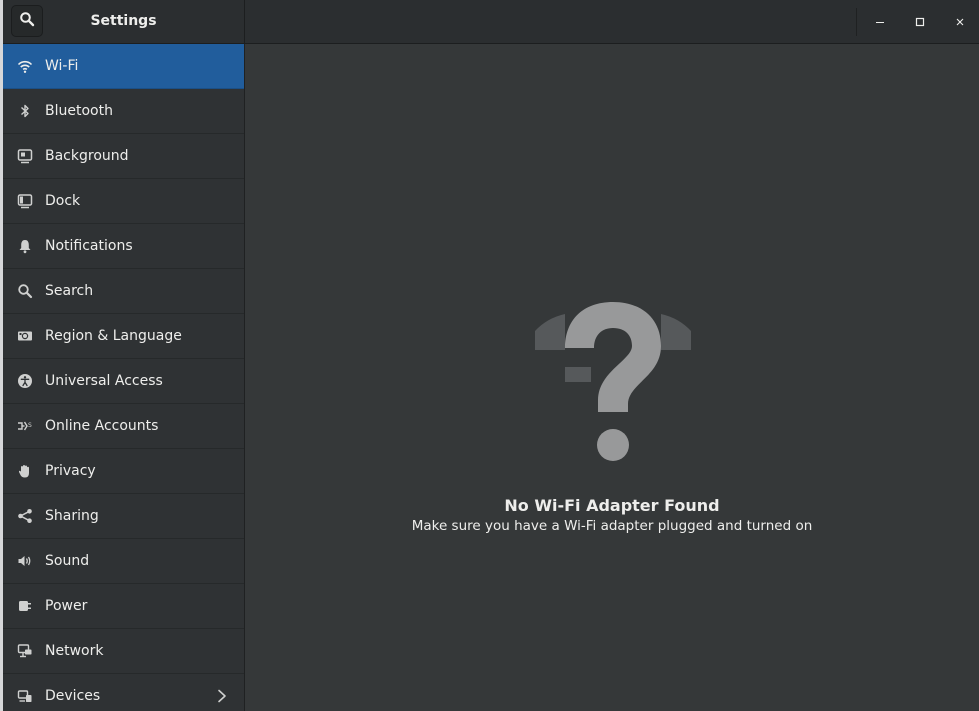 This screenshot has height=711, width=979. I want to click on sidebar-item-label: Region & Language, so click(113, 336).